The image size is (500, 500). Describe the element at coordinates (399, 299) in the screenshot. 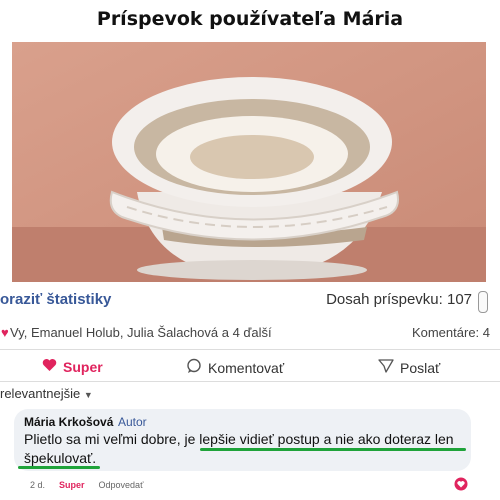

I see `post-reach: Dosah príspevku: 107` at that location.